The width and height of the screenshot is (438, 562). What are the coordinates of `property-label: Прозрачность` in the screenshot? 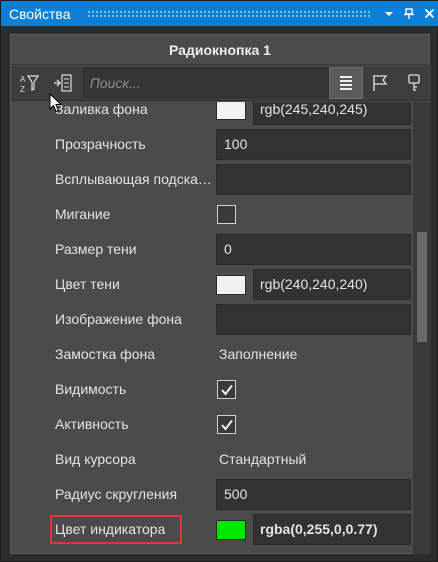 It's located at (100, 144).